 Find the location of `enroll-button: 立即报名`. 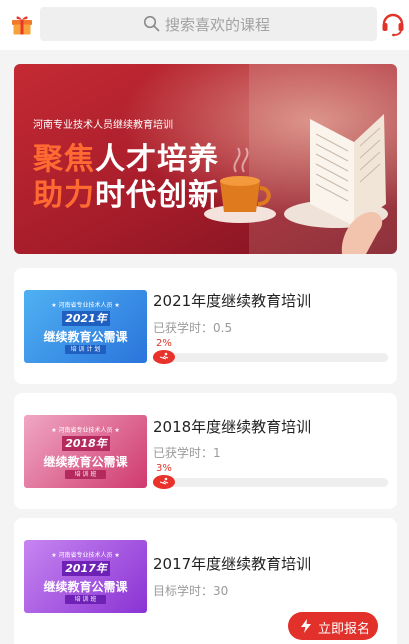

enroll-button: 立即报名 is located at coordinates (333, 626).